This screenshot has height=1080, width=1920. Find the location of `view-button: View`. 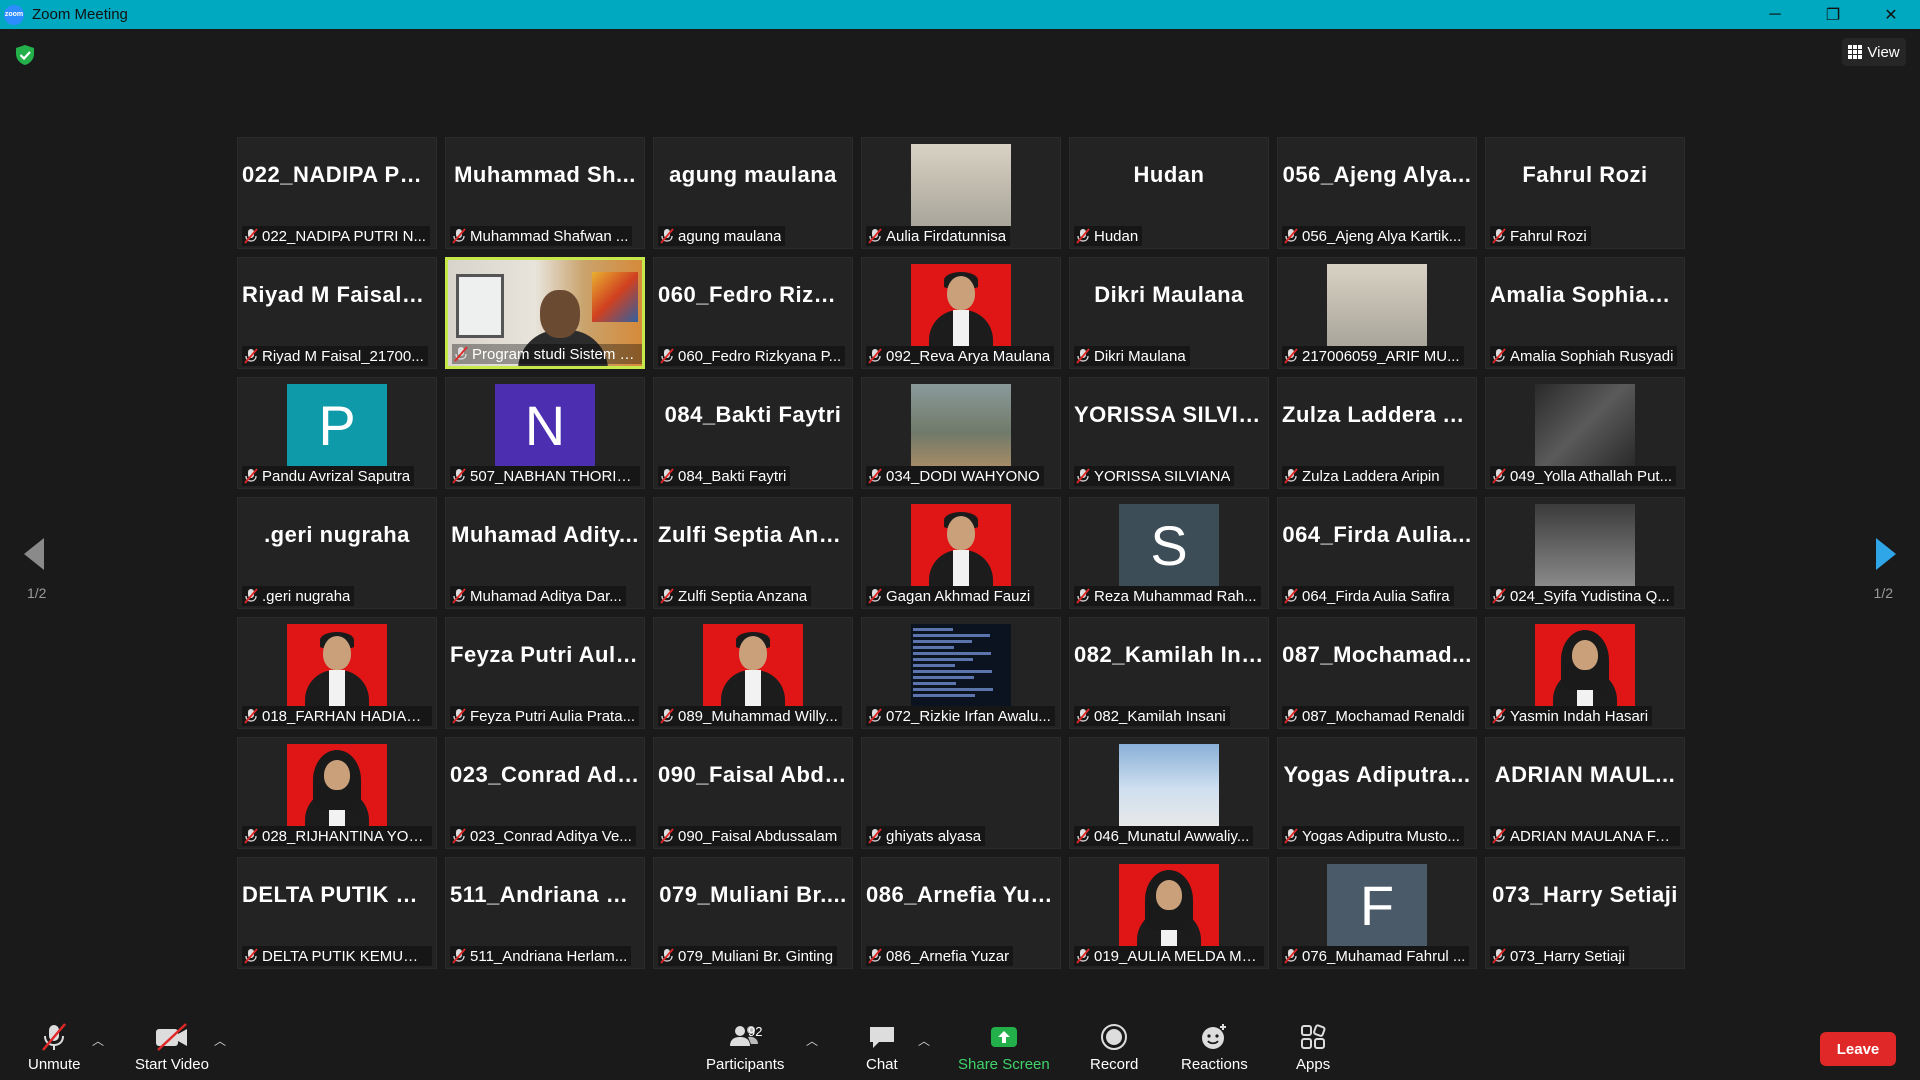

view-button: View is located at coordinates (1874, 52).